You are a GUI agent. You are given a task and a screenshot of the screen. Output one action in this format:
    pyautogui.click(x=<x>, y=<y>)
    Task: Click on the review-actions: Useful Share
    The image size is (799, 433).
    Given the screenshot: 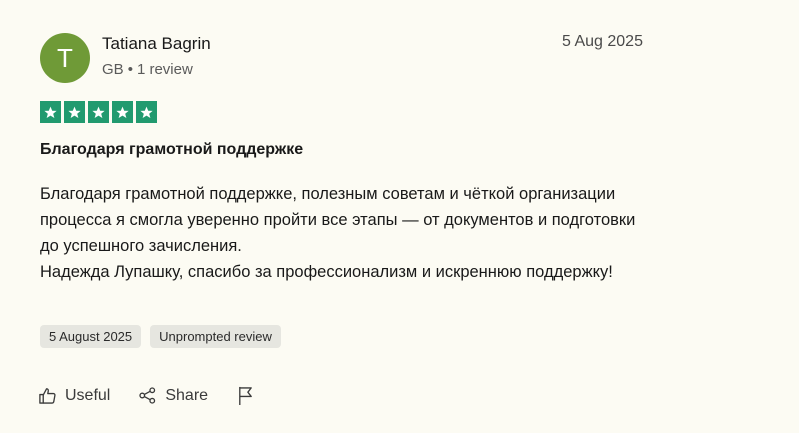 What is the action you would take?
    pyautogui.click(x=146, y=395)
    